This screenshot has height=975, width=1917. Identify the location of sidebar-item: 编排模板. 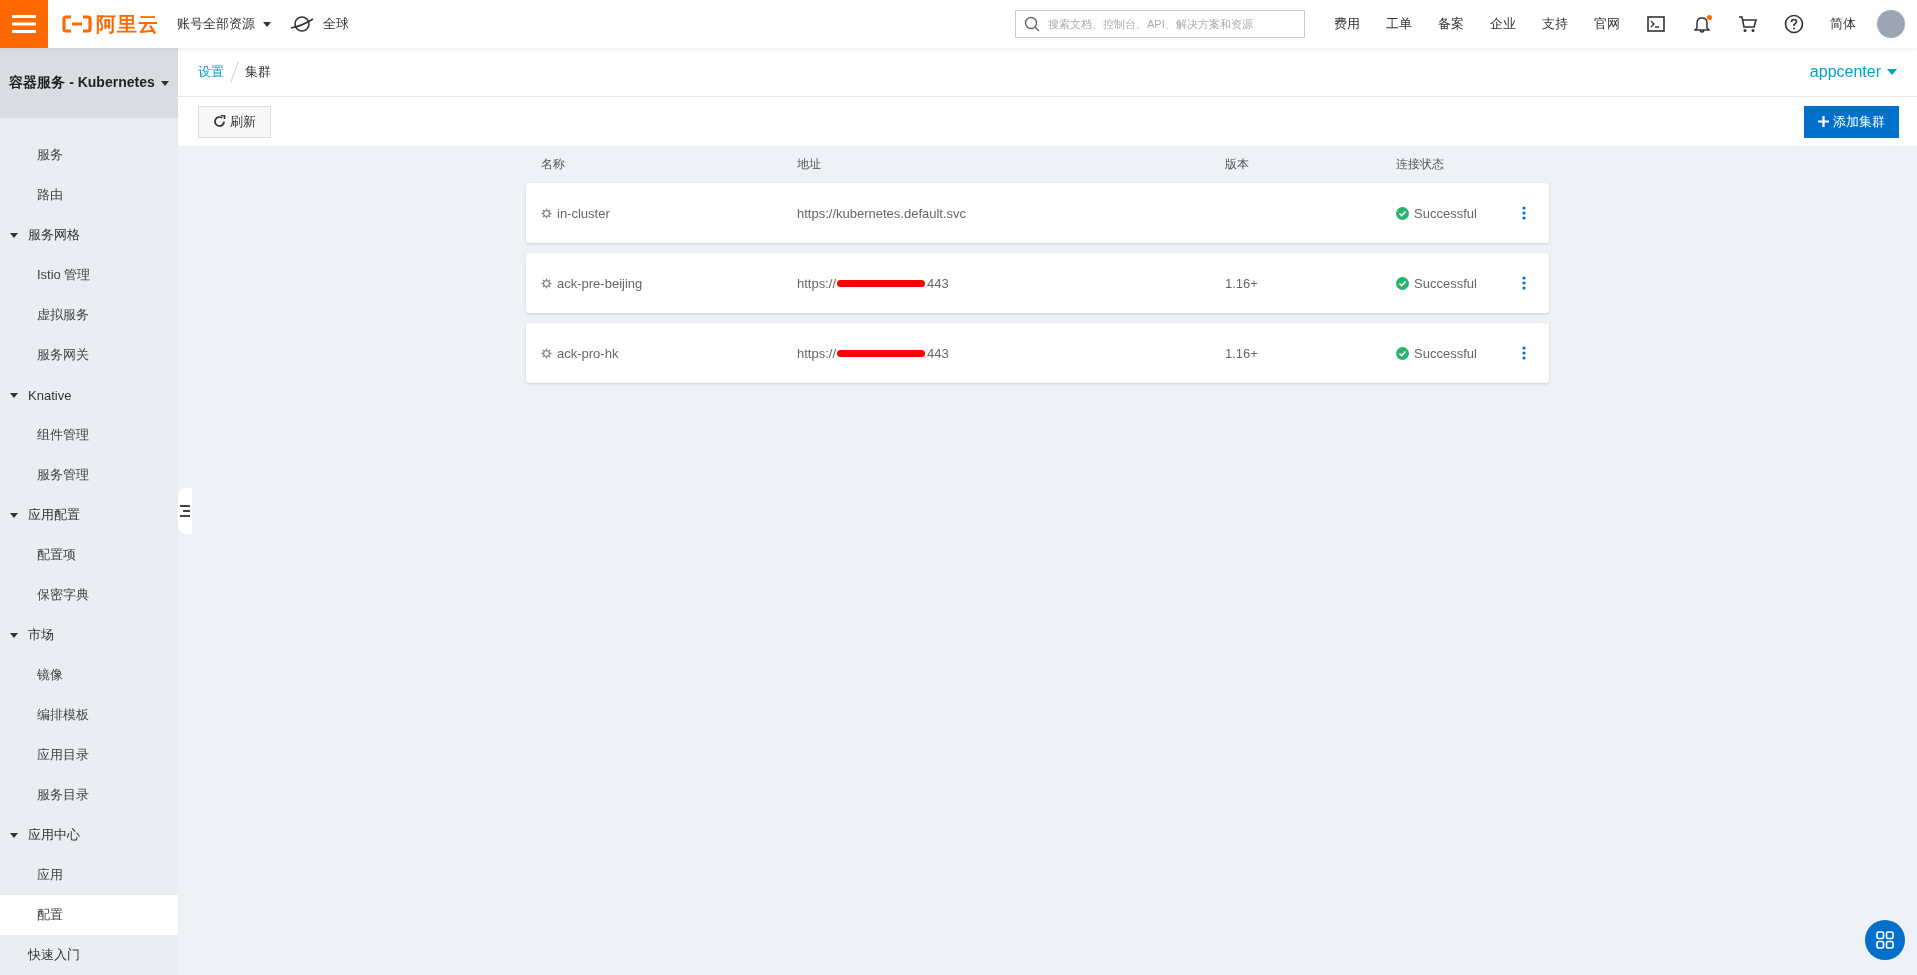
(89, 715).